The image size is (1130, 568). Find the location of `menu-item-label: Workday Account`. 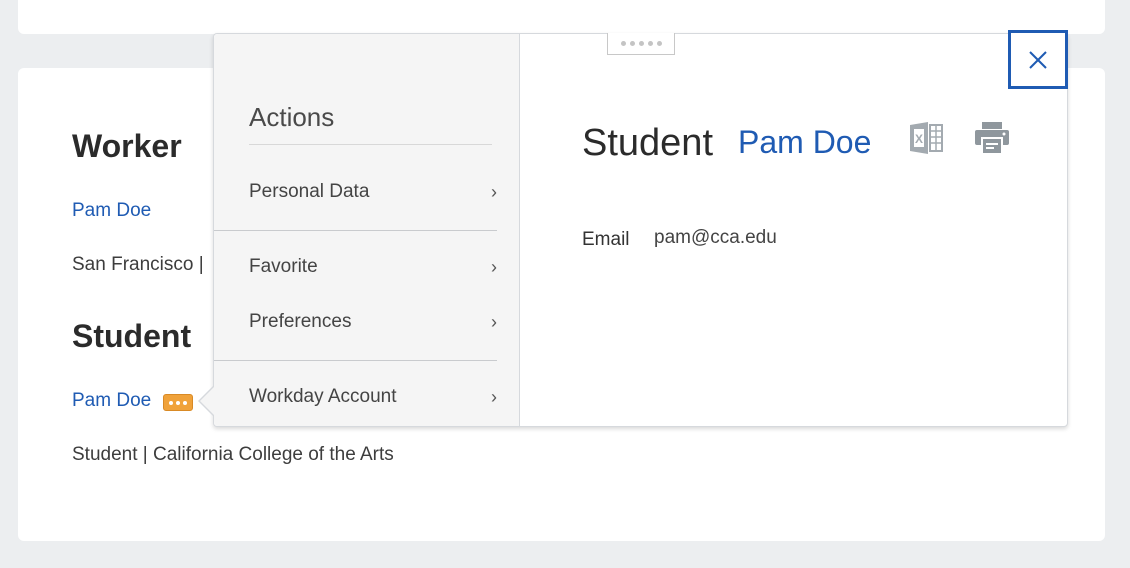

menu-item-label: Workday Account is located at coordinates (323, 396).